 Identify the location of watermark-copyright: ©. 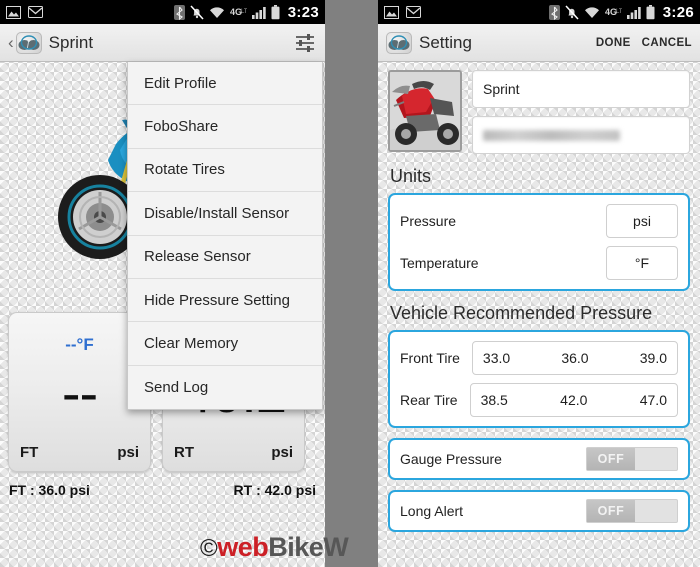
(209, 548).